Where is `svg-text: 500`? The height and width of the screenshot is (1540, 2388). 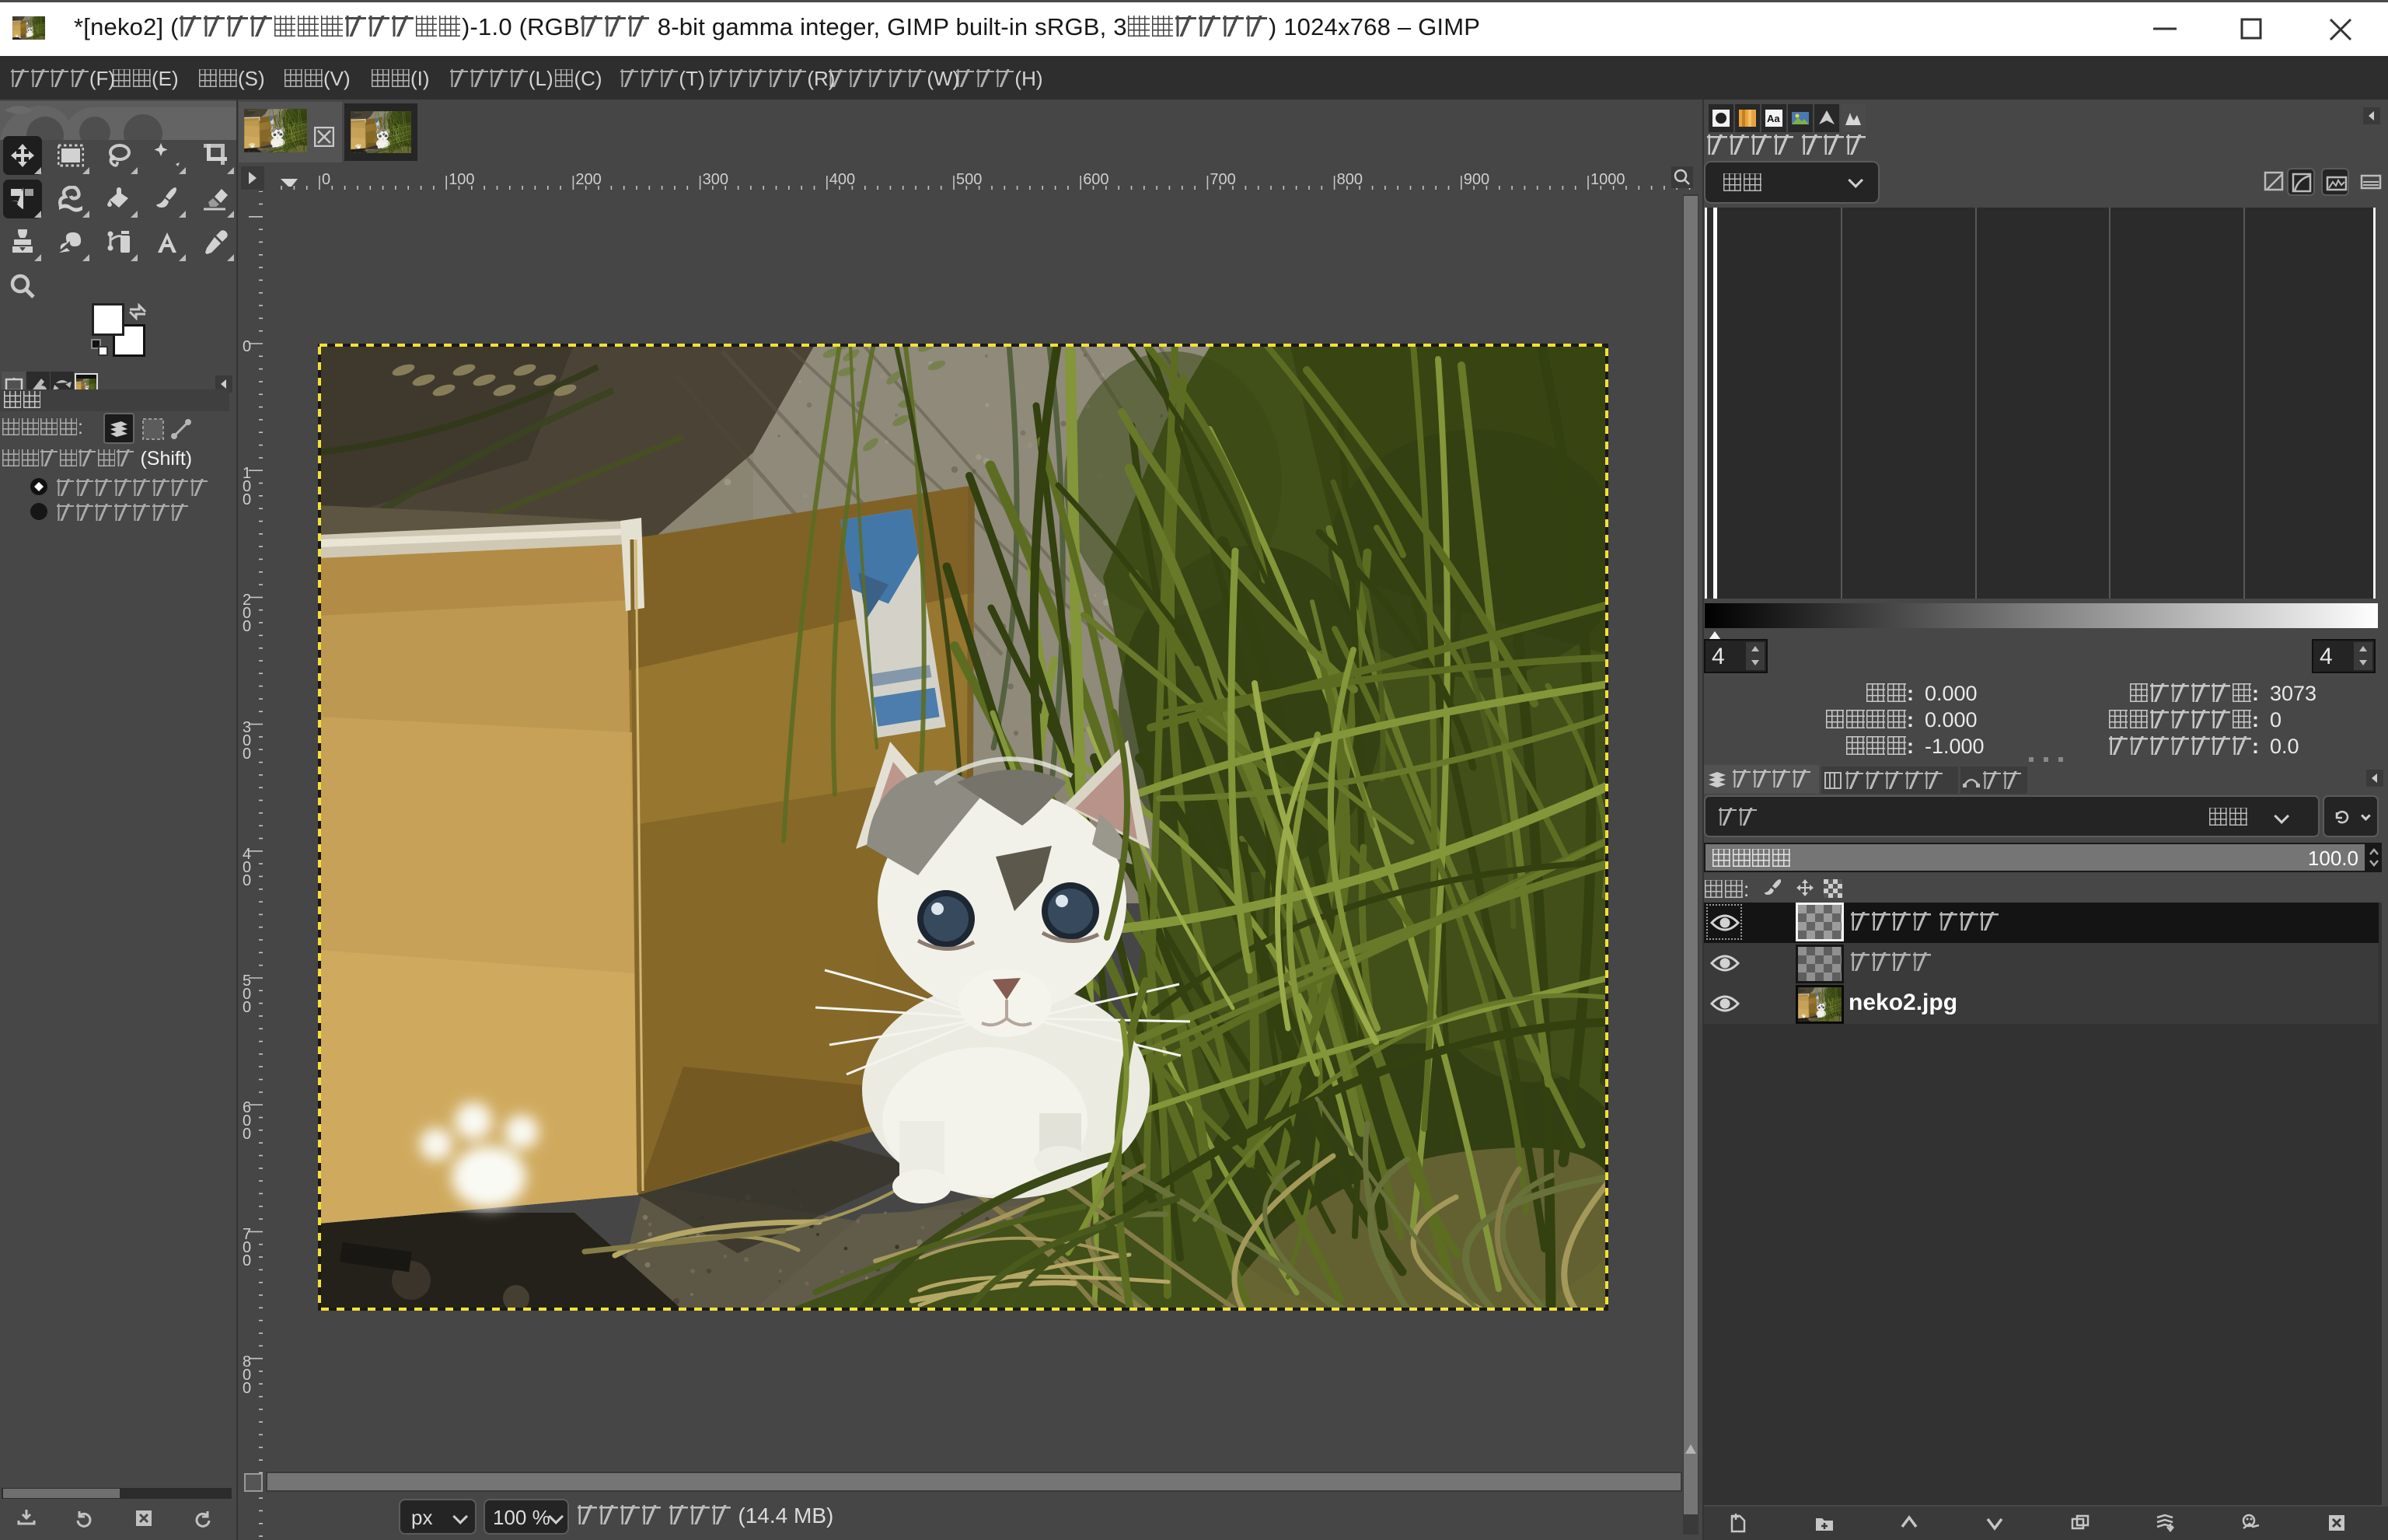 svg-text: 500 is located at coordinates (969, 179).